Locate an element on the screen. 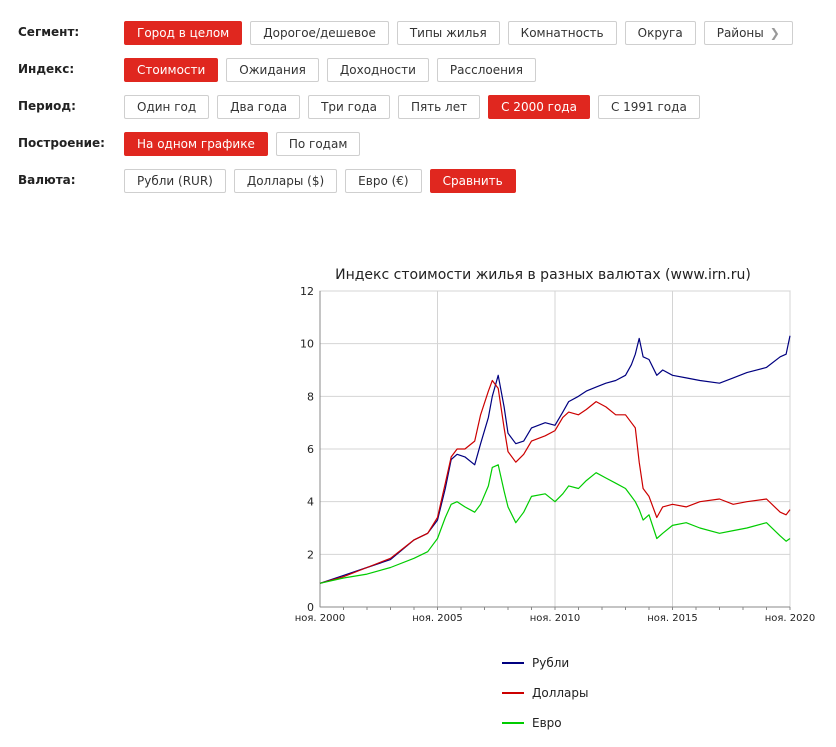 This screenshot has height=747, width=836. filter-option-label: Сравнить is located at coordinates (472, 181).